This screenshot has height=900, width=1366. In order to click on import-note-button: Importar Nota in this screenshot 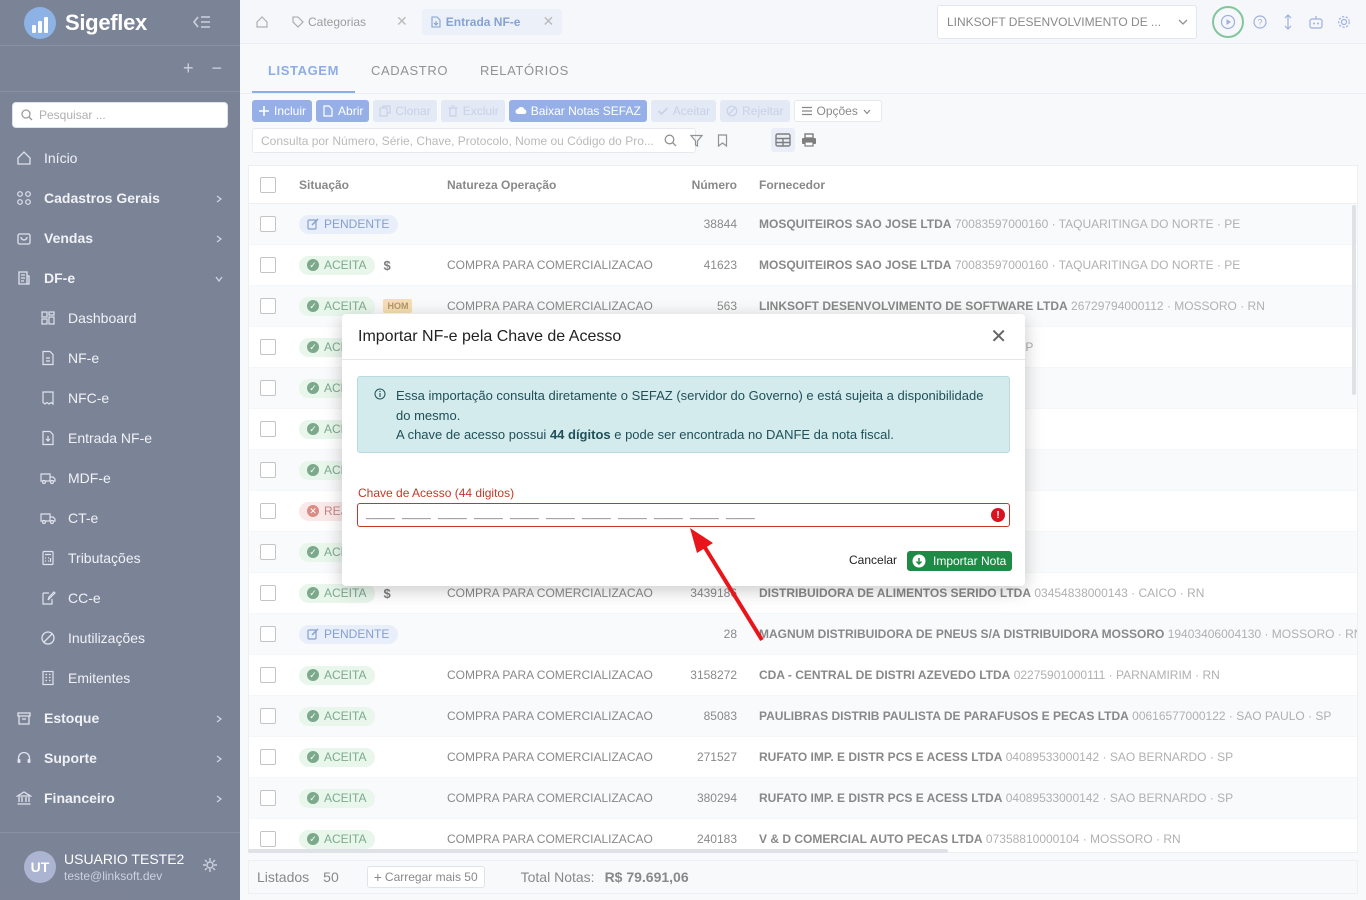, I will do `click(960, 561)`.